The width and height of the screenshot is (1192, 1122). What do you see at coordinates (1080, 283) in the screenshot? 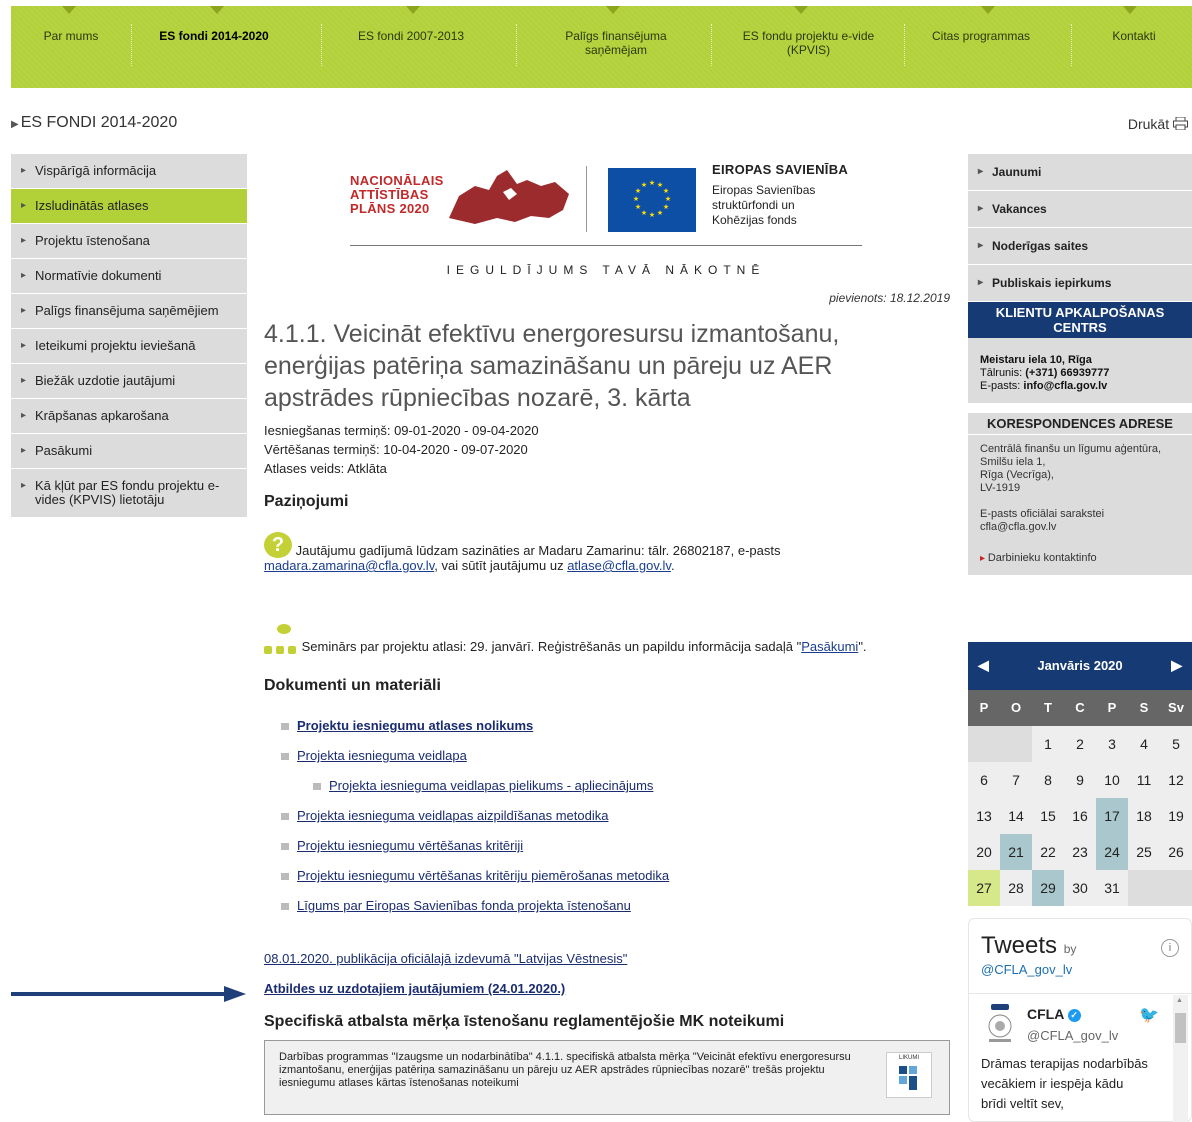
I see `rightnav-item-publiskais-iepirkums: Publiskais iepirkums` at bounding box center [1080, 283].